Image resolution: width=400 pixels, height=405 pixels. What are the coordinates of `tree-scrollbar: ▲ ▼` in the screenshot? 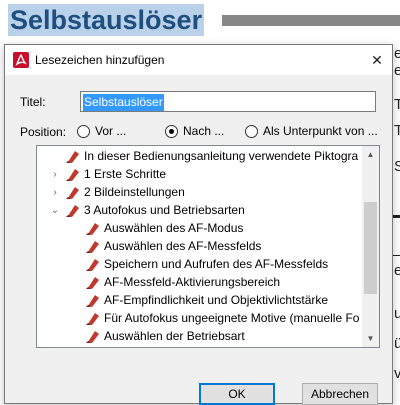 It's located at (370, 246).